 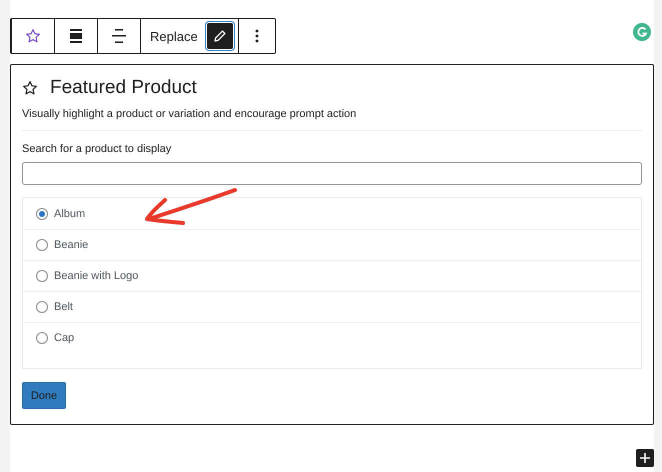 I want to click on option-label: Beanie with Logo, so click(x=96, y=276).